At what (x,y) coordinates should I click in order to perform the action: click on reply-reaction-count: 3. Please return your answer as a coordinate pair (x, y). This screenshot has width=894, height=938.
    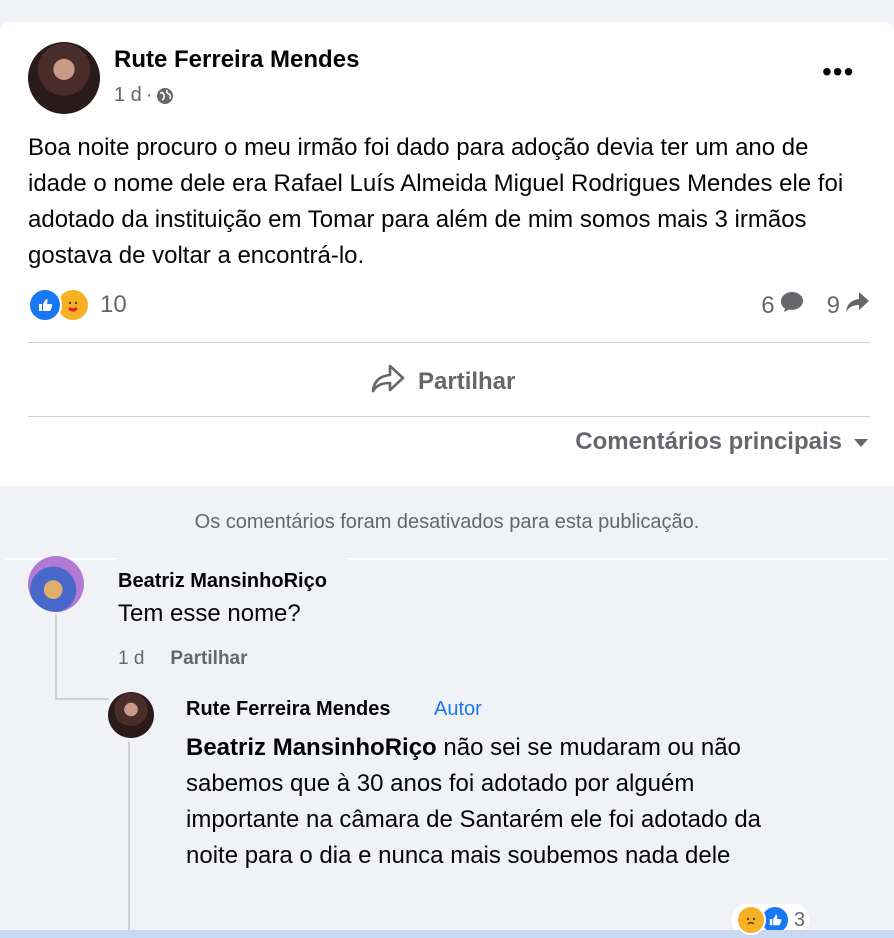
    Looking at the image, I should click on (800, 919).